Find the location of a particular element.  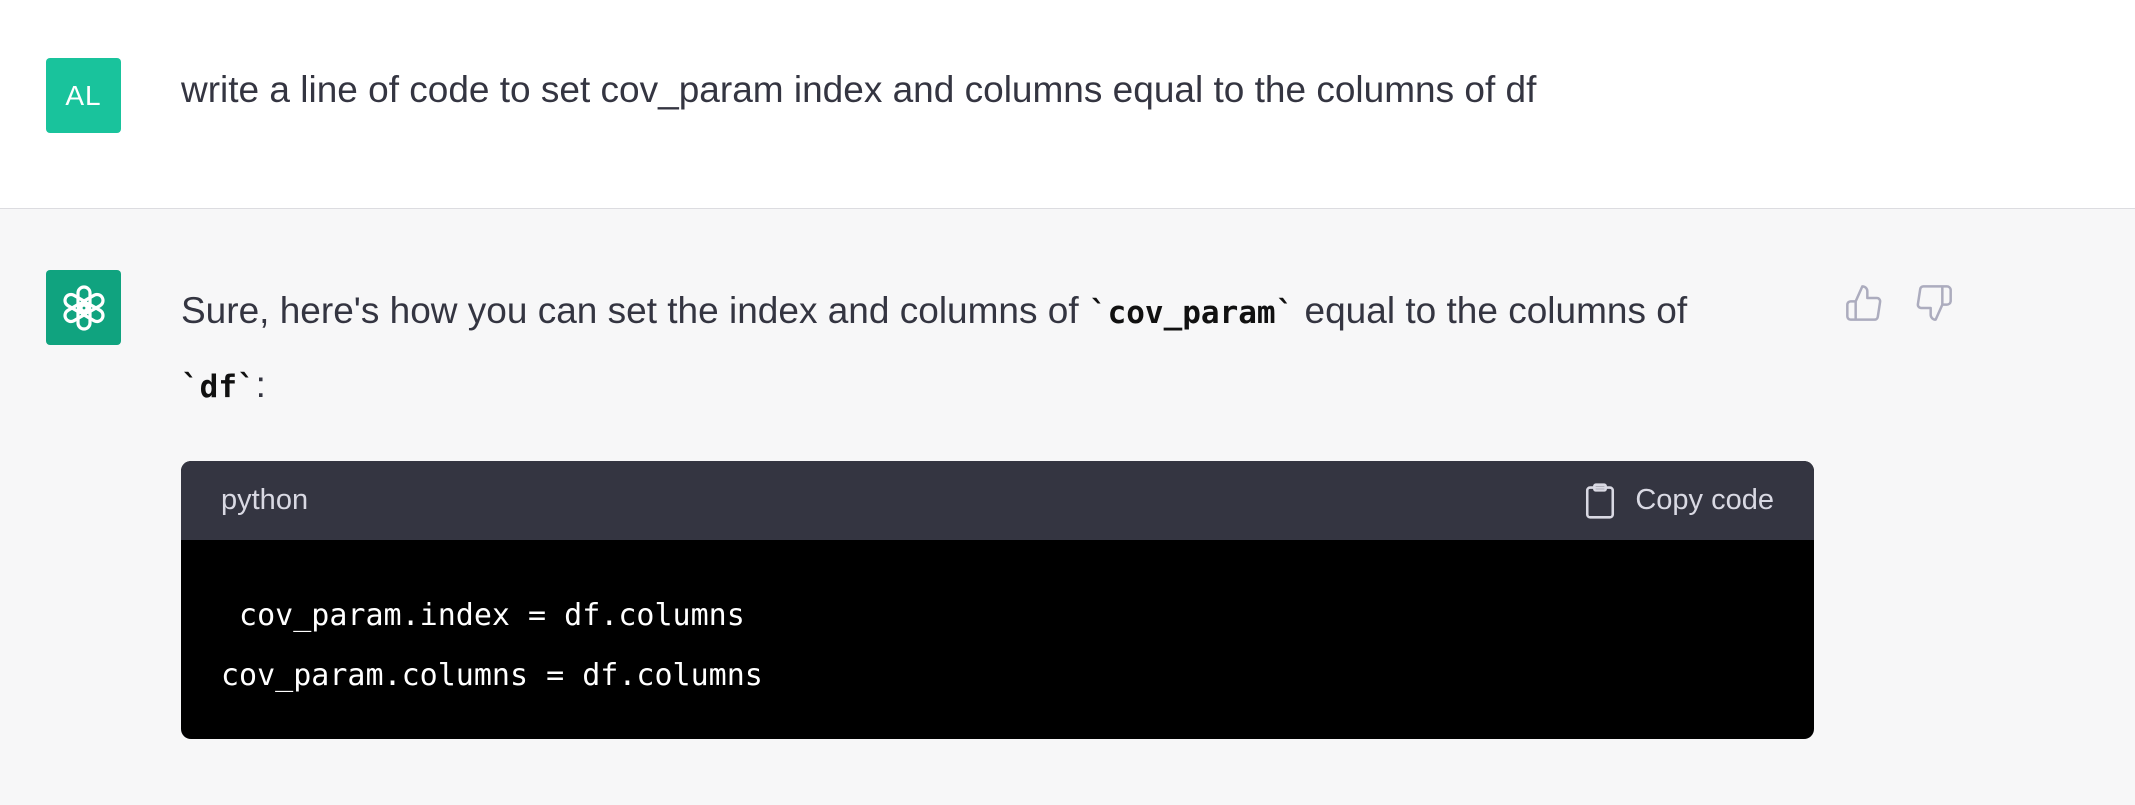

thumbs-up-button is located at coordinates (1864, 303).